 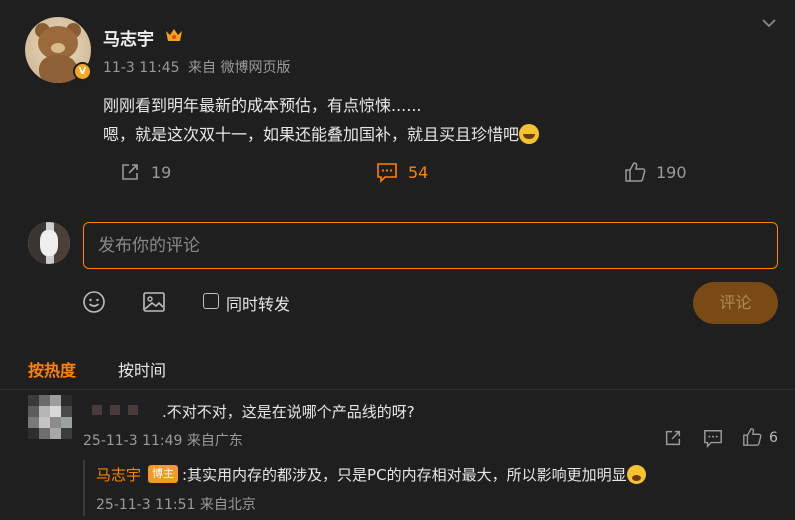 What do you see at coordinates (58, 48) in the screenshot?
I see `bear-snout` at bounding box center [58, 48].